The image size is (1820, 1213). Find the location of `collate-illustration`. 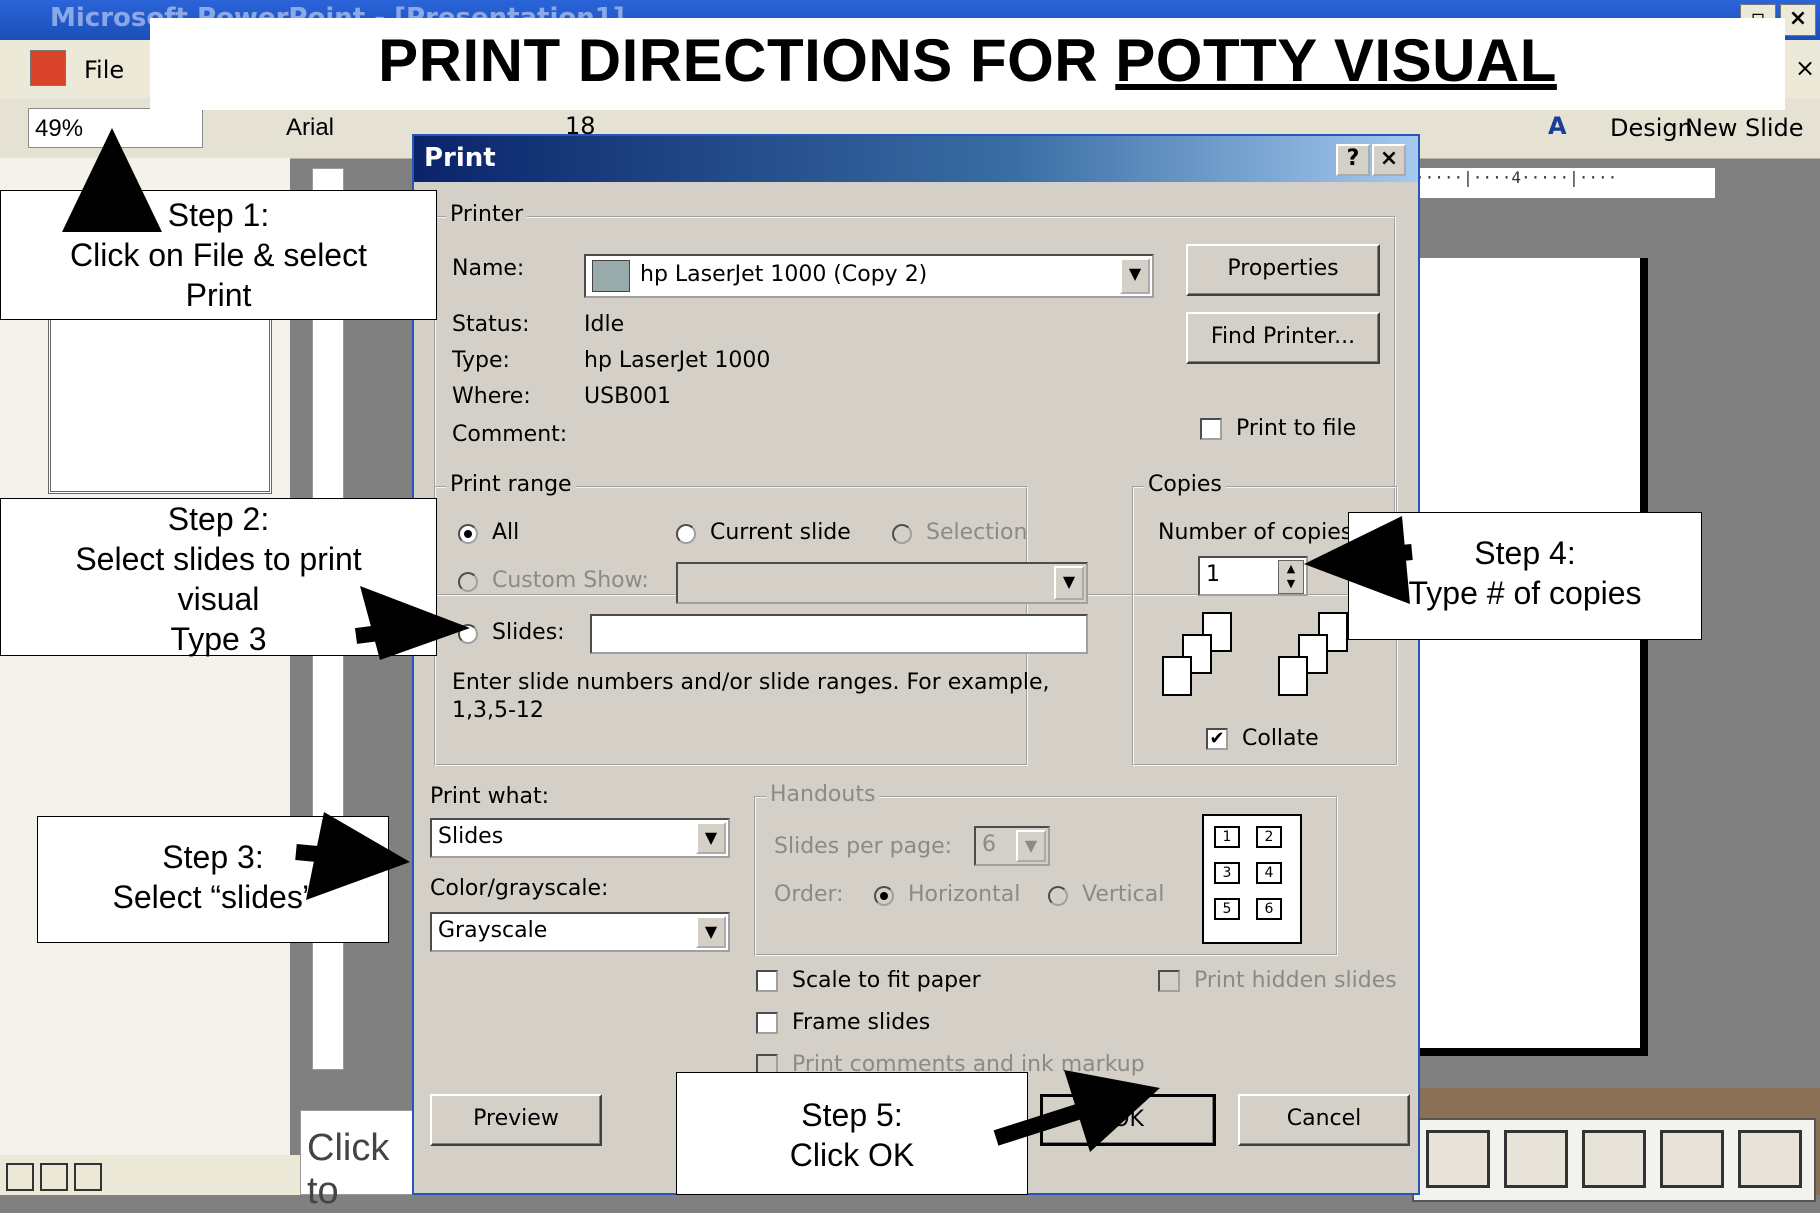

collate-illustration is located at coordinates (1258, 656).